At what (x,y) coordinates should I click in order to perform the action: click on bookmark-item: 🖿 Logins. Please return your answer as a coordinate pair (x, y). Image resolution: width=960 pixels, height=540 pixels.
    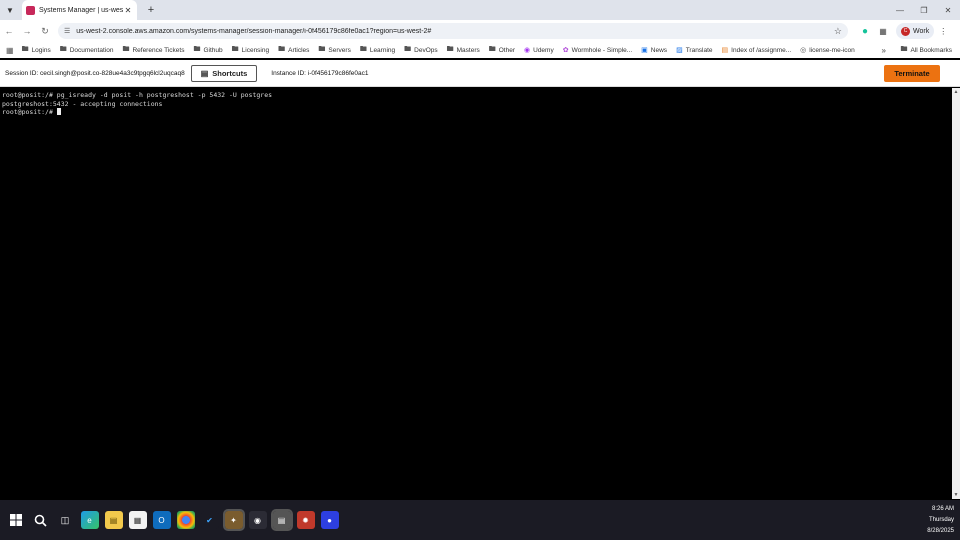
    Looking at the image, I should click on (36, 50).